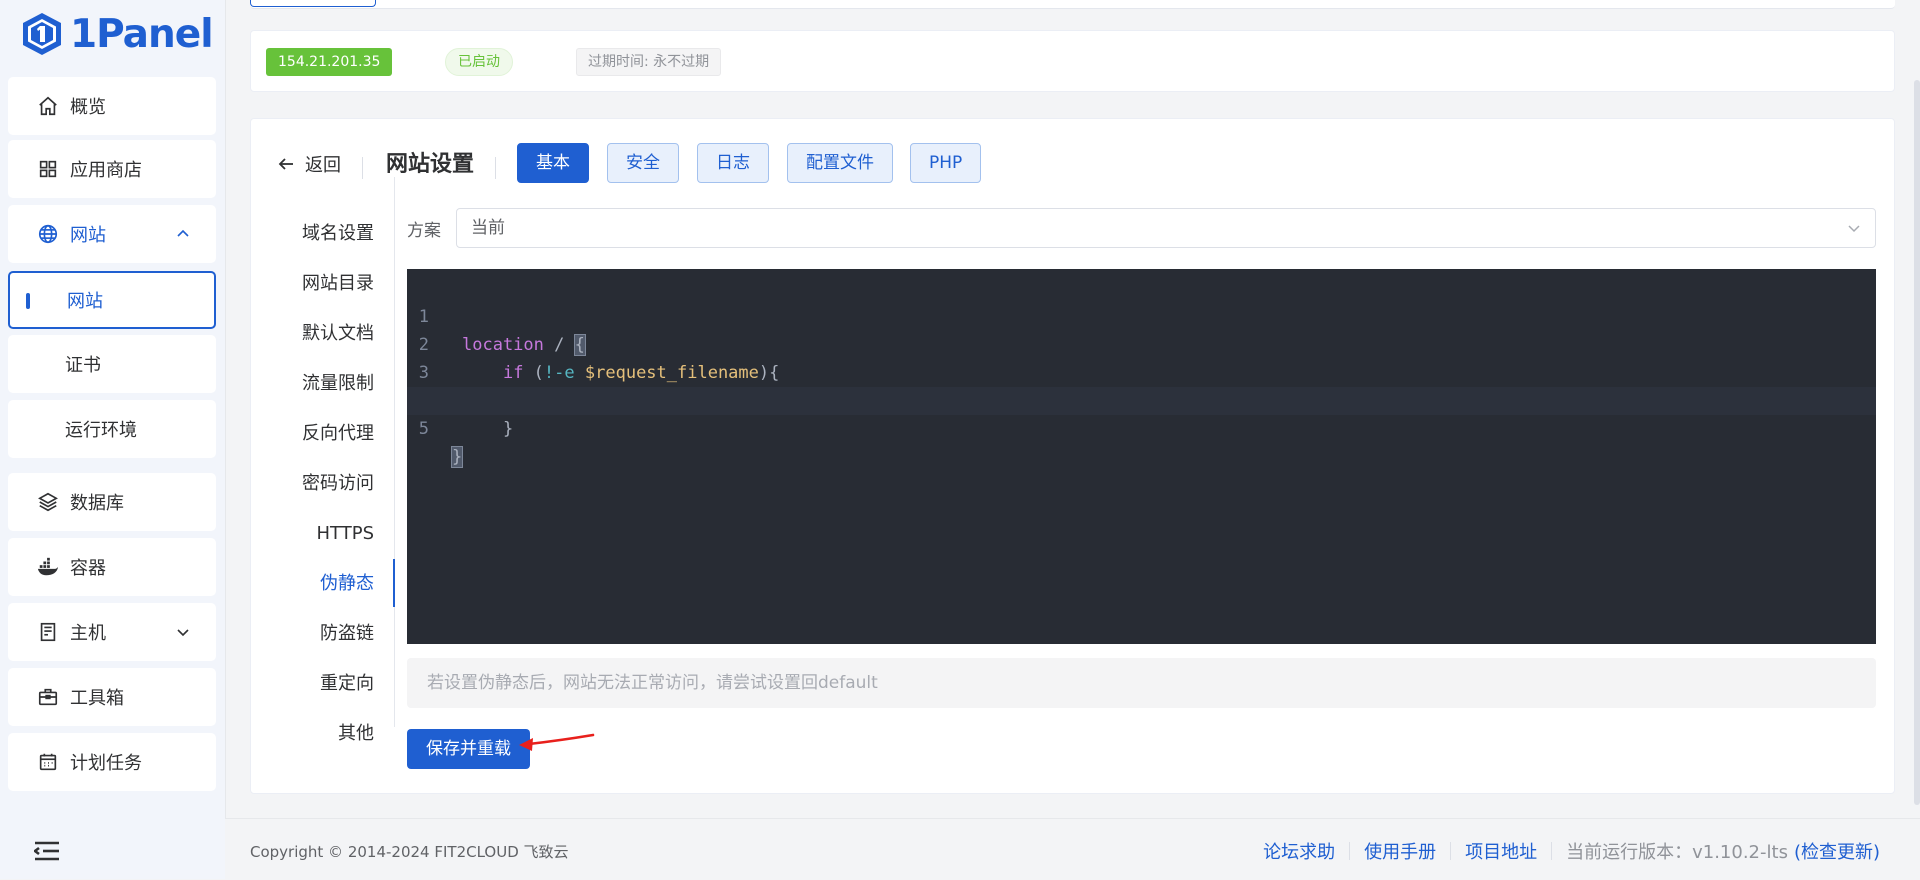 The height and width of the screenshot is (880, 1920). I want to click on code-line: 1 location / {, so click(1141, 315).